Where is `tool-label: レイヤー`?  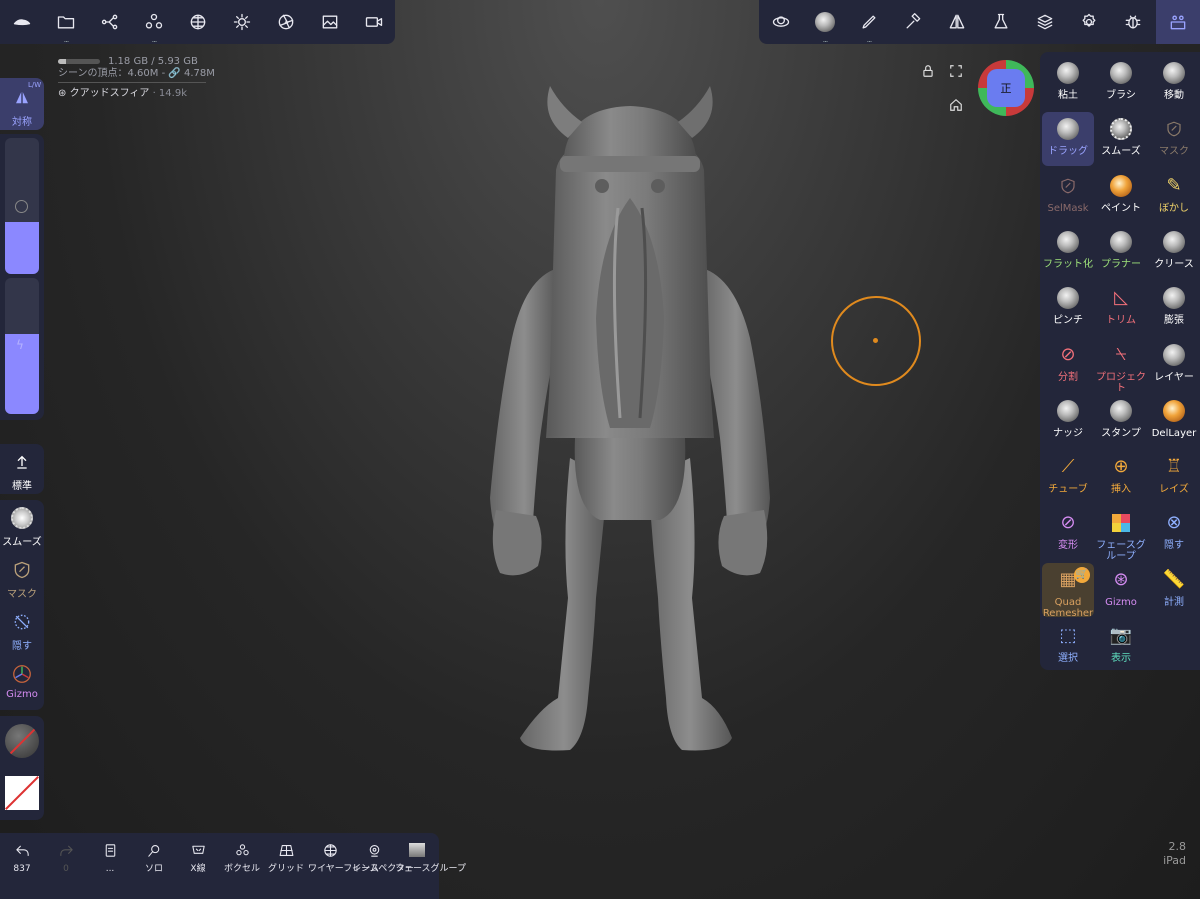 tool-label: レイヤー is located at coordinates (1174, 377).